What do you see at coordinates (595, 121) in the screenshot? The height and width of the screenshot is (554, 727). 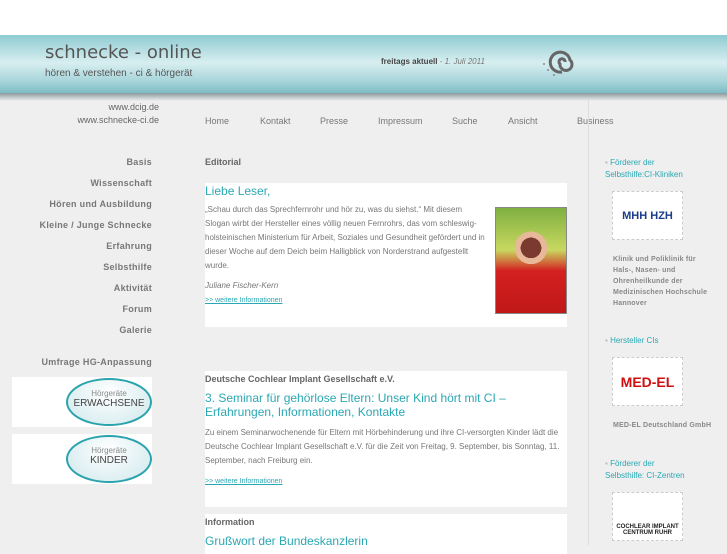 I see `nav-business: Business` at bounding box center [595, 121].